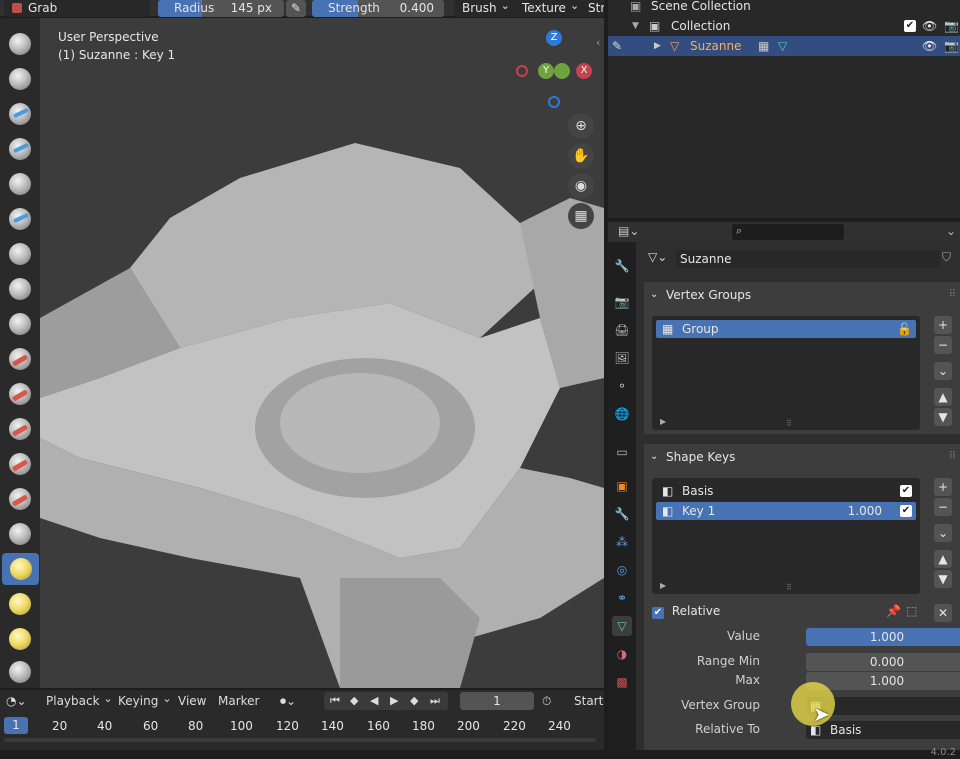  I want to click on material-tab-icon: ◑, so click(622, 654).